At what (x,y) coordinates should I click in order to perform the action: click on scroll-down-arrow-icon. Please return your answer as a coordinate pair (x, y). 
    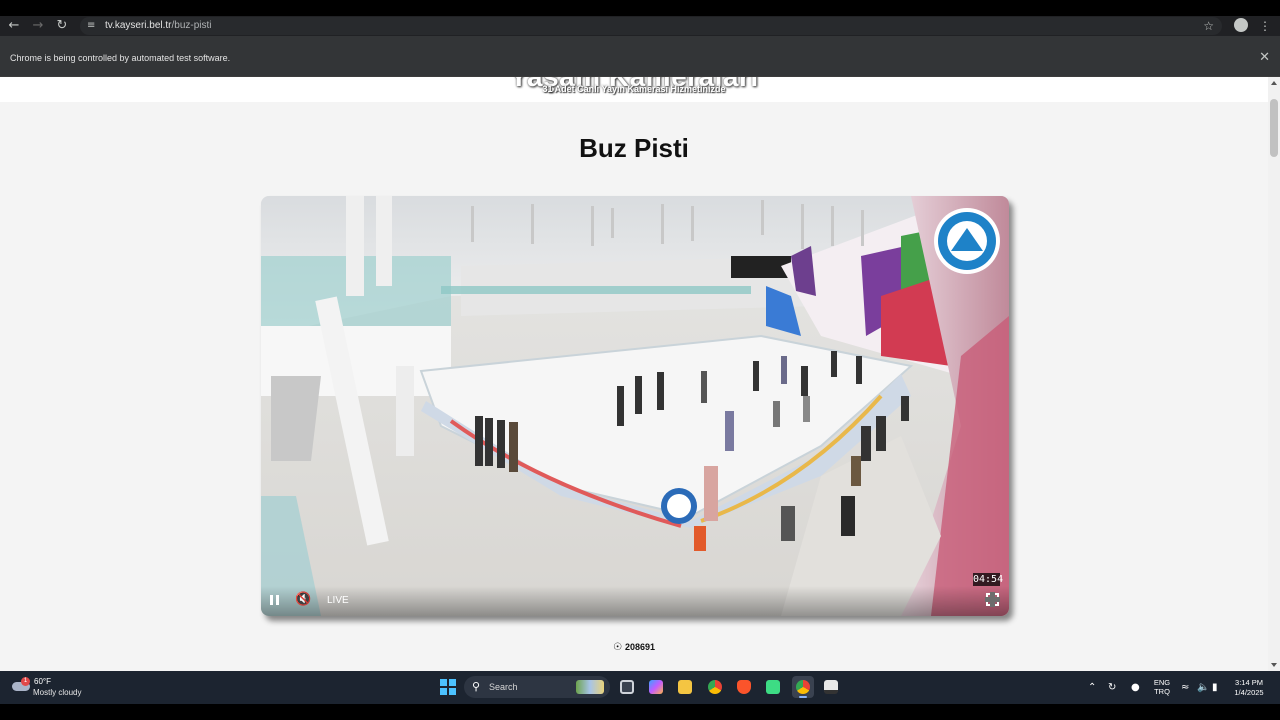
    Looking at the image, I should click on (1274, 665).